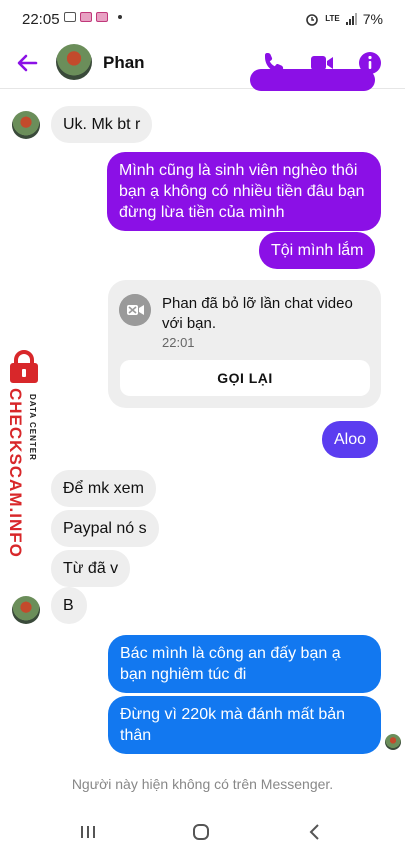 The image size is (405, 855). I want to click on back-nav-icon, so click(315, 832).